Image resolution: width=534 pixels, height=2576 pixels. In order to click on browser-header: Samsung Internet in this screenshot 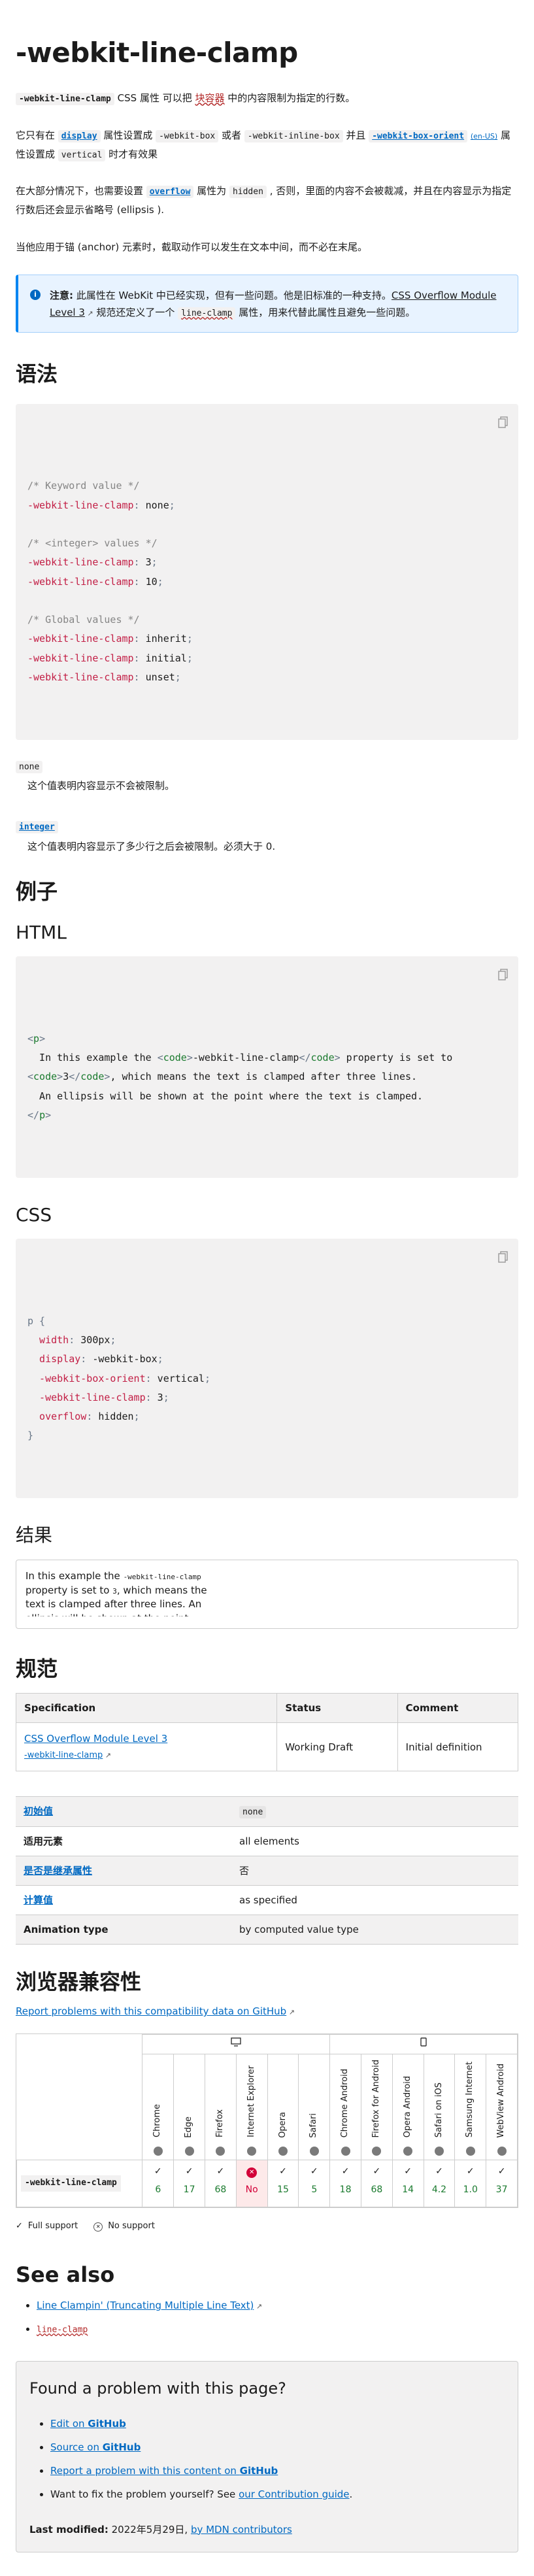, I will do `click(470, 2107)`.